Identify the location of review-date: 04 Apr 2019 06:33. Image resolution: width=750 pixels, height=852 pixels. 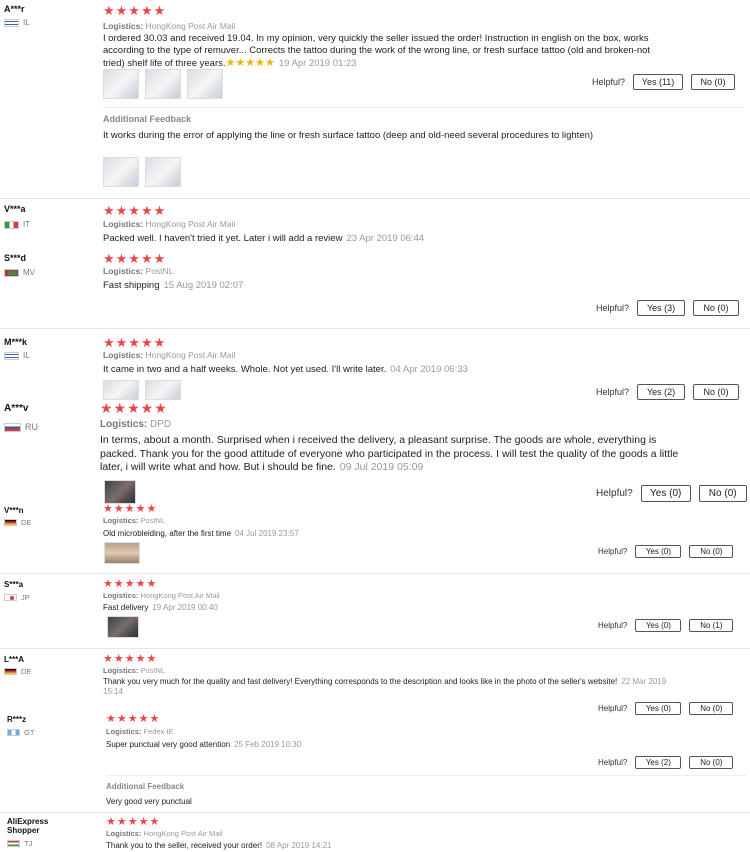
(429, 369).